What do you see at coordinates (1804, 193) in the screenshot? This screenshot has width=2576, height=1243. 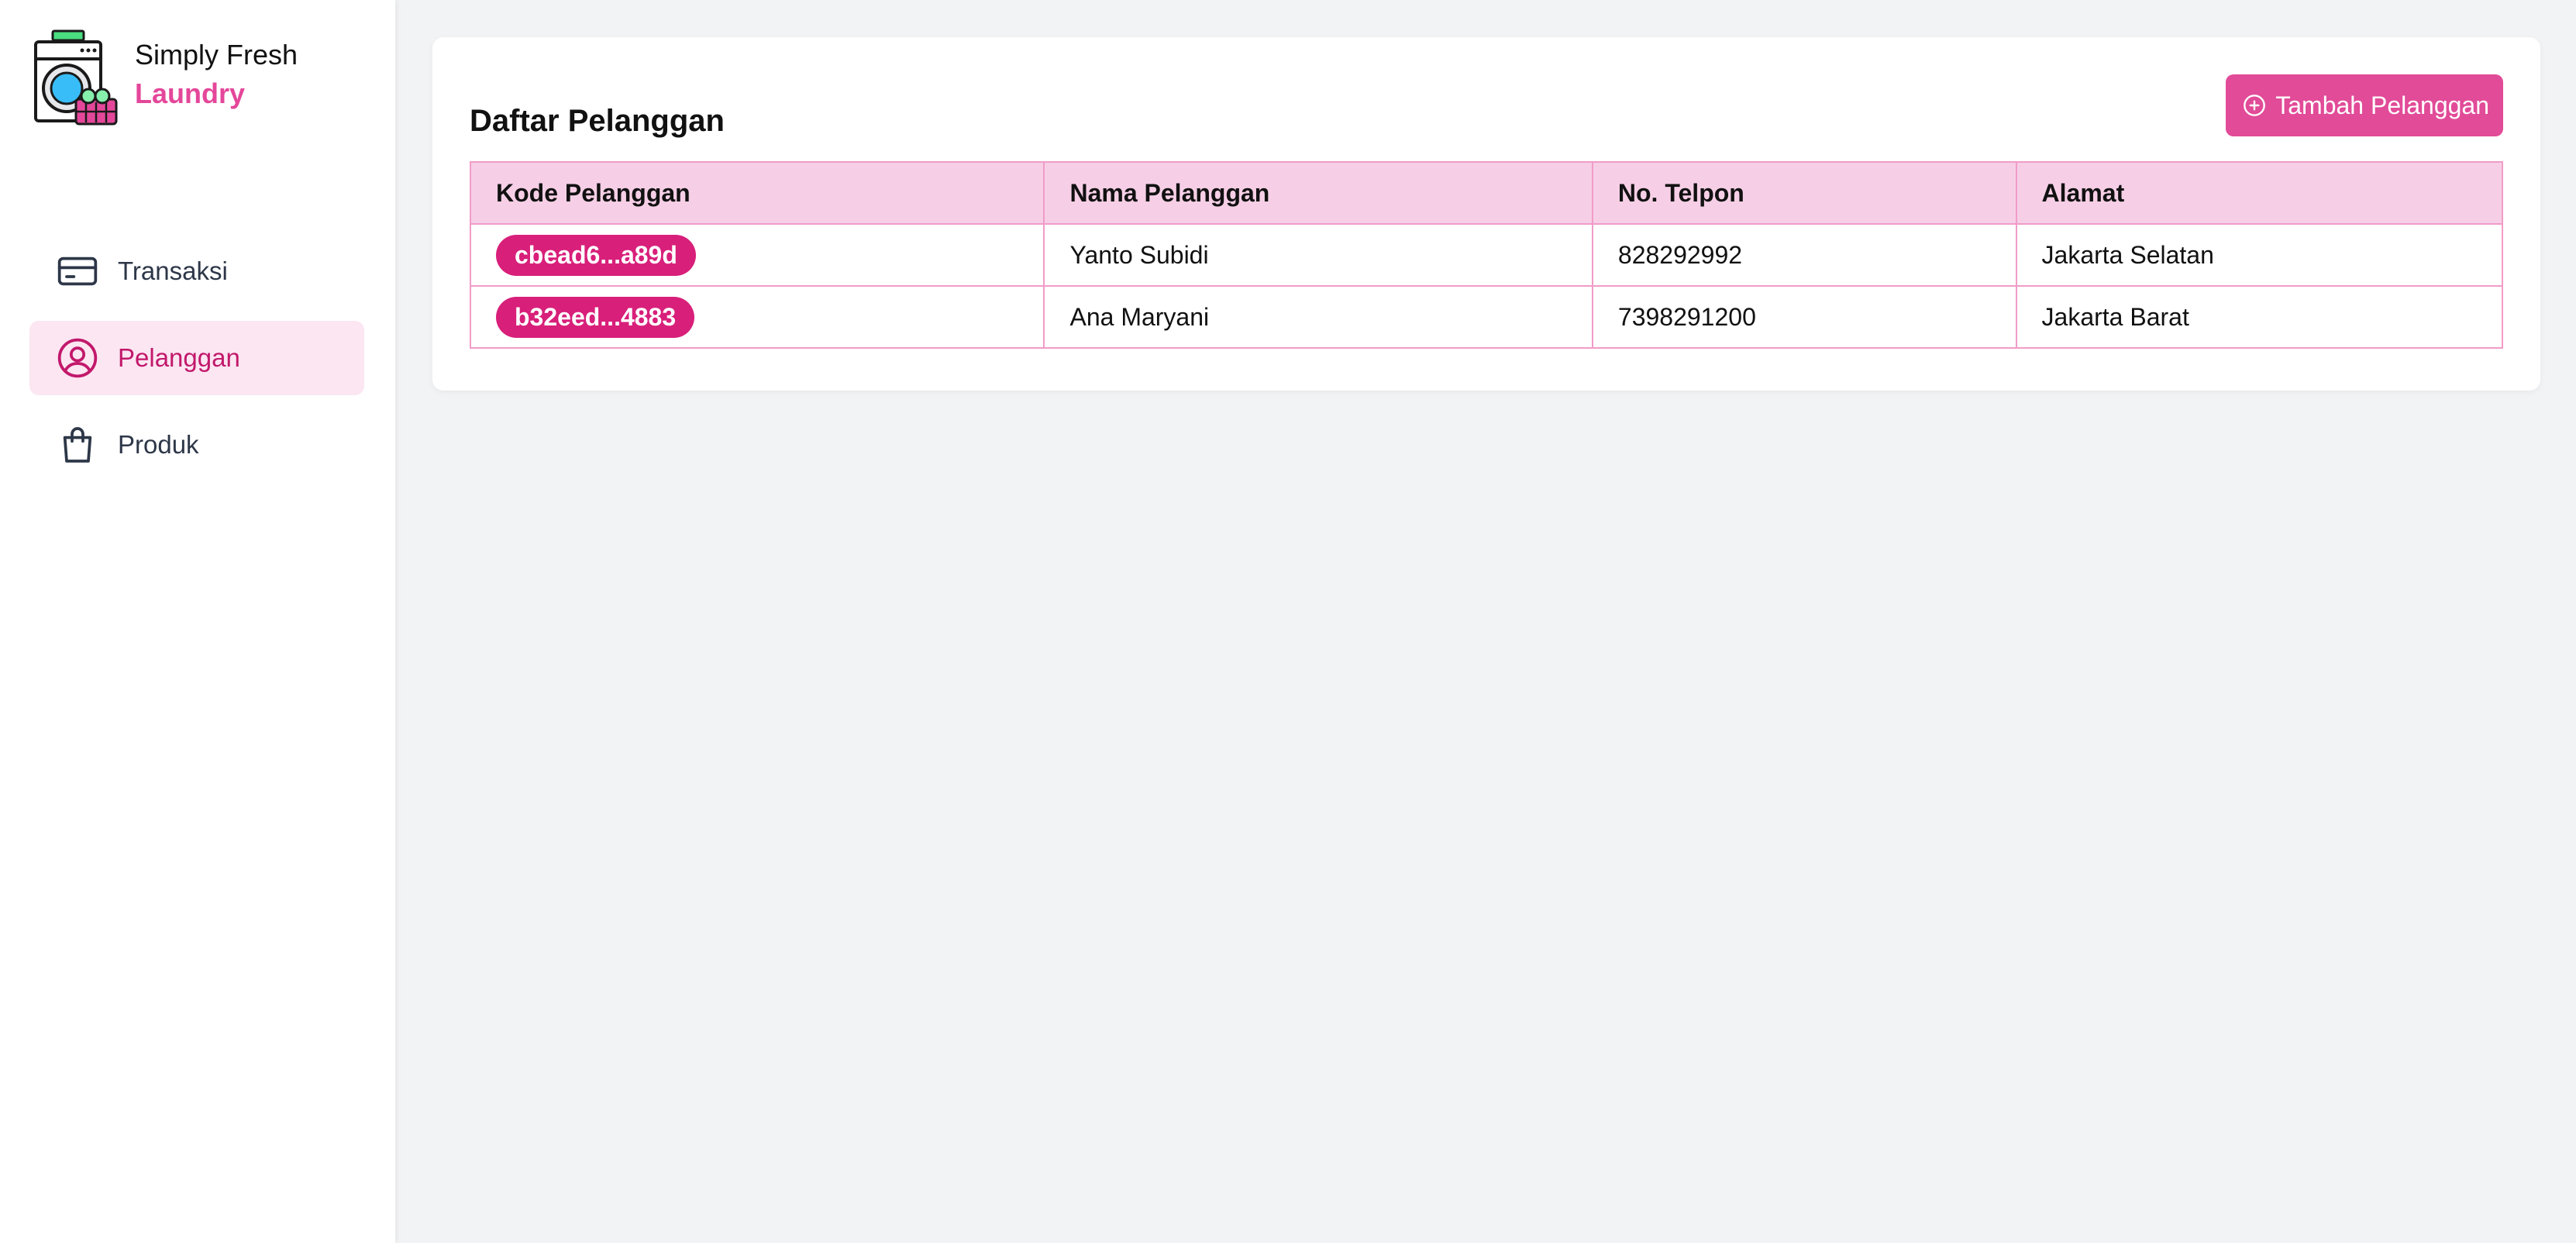 I see `column-header-phone: No. Telpon` at bounding box center [1804, 193].